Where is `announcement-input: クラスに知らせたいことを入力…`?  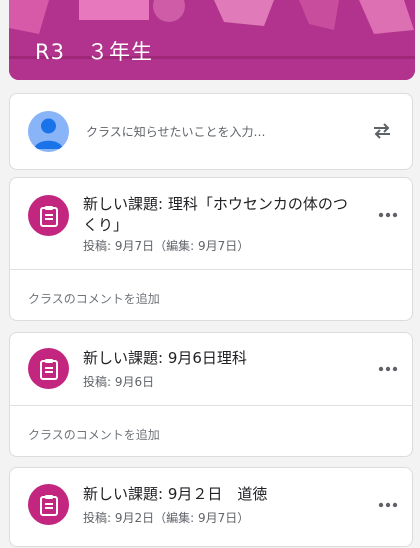 announcement-input: クラスに知らせたいことを入力… is located at coordinates (176, 131).